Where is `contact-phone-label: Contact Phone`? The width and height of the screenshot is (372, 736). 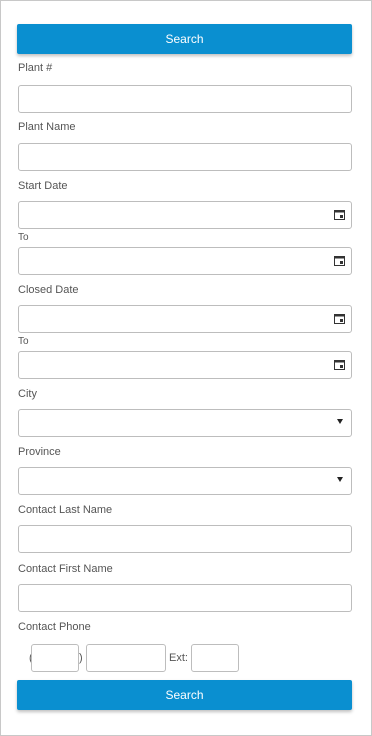
contact-phone-label: Contact Phone is located at coordinates (54, 627).